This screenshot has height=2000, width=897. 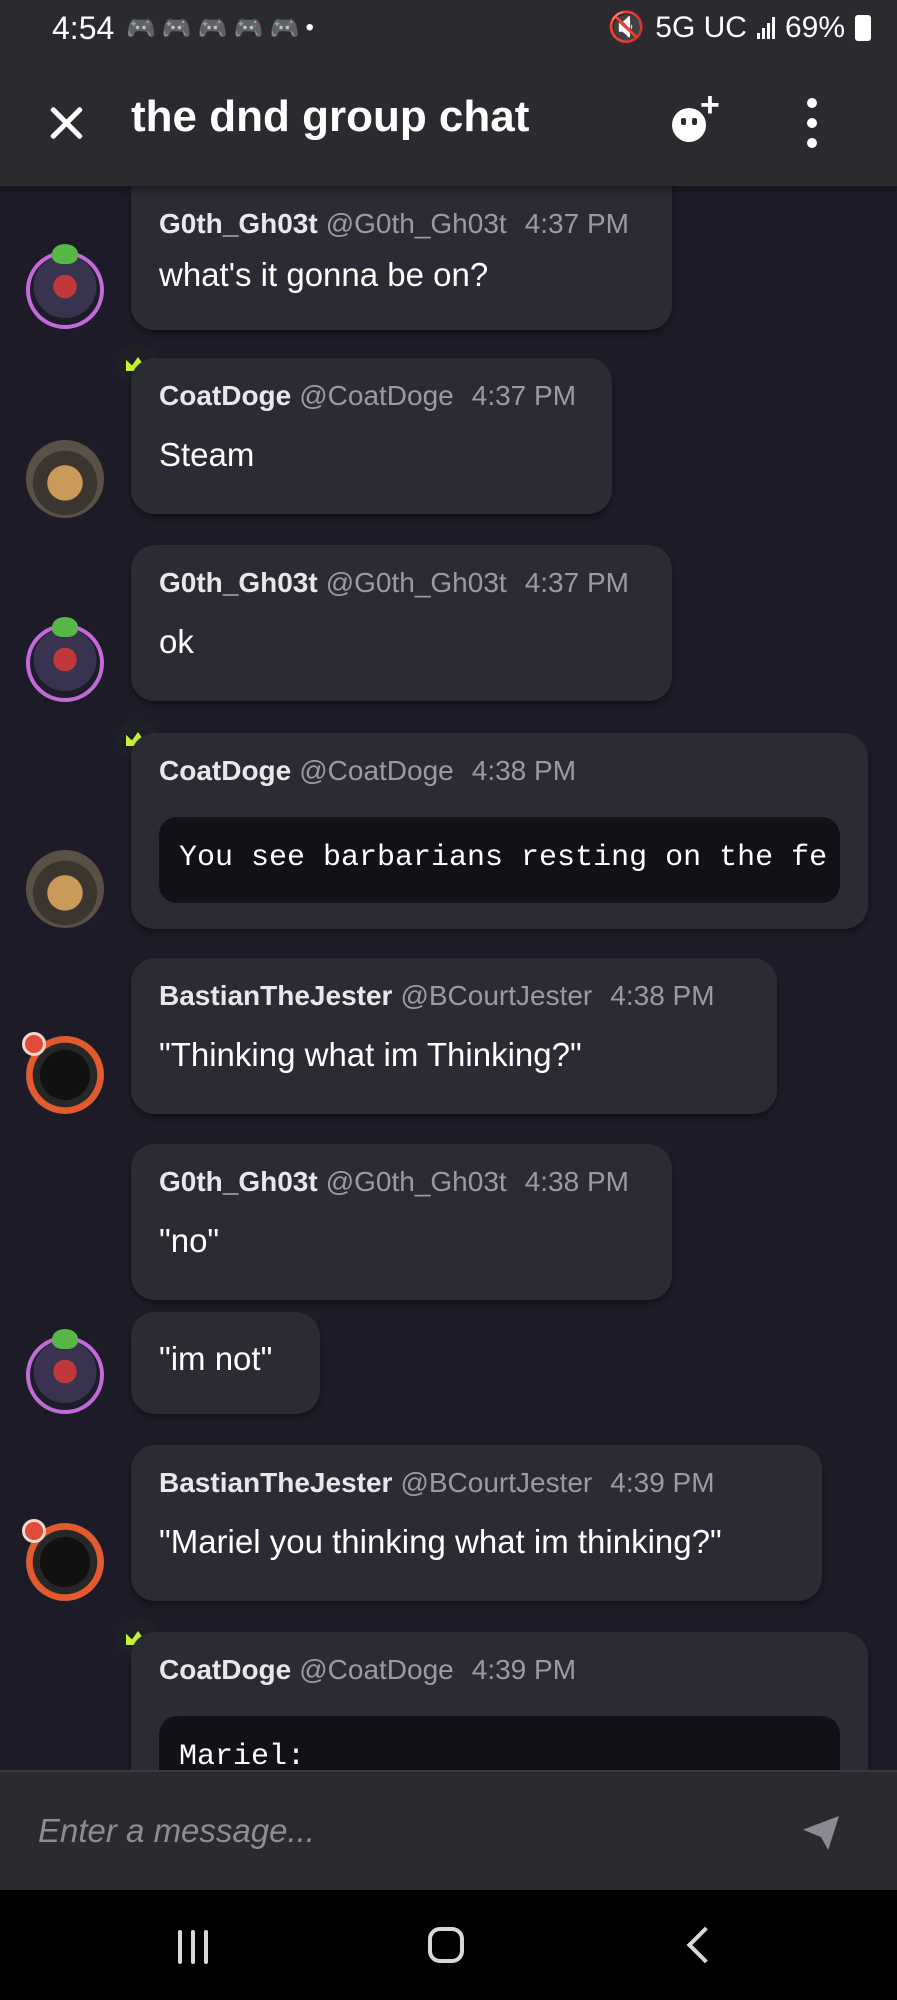 What do you see at coordinates (242, 1755) in the screenshot?
I see `code-text: Mariel:` at bounding box center [242, 1755].